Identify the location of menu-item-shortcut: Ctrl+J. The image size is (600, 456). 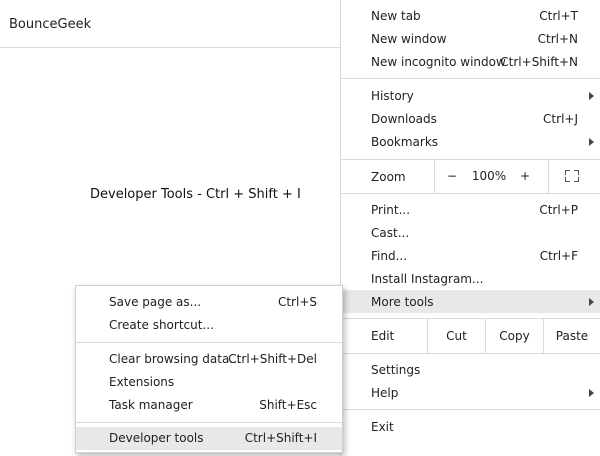
(560, 118).